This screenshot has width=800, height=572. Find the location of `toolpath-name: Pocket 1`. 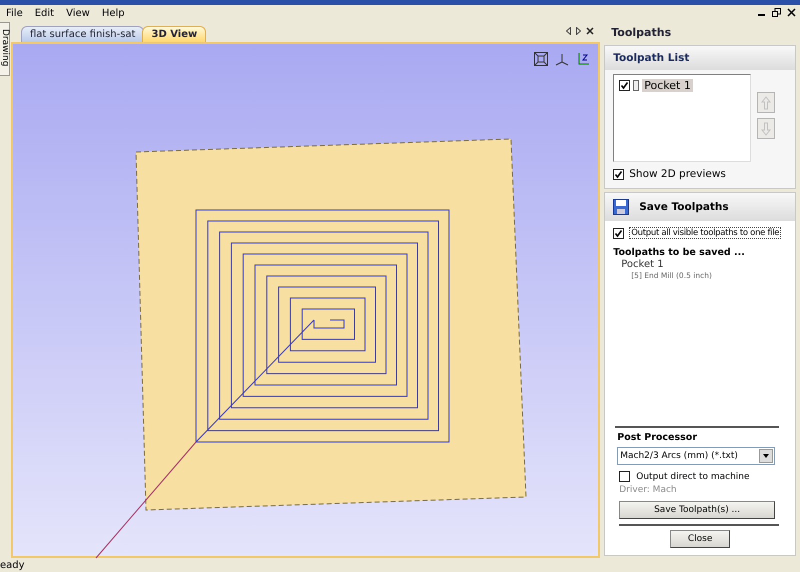

toolpath-name: Pocket 1 is located at coordinates (642, 264).